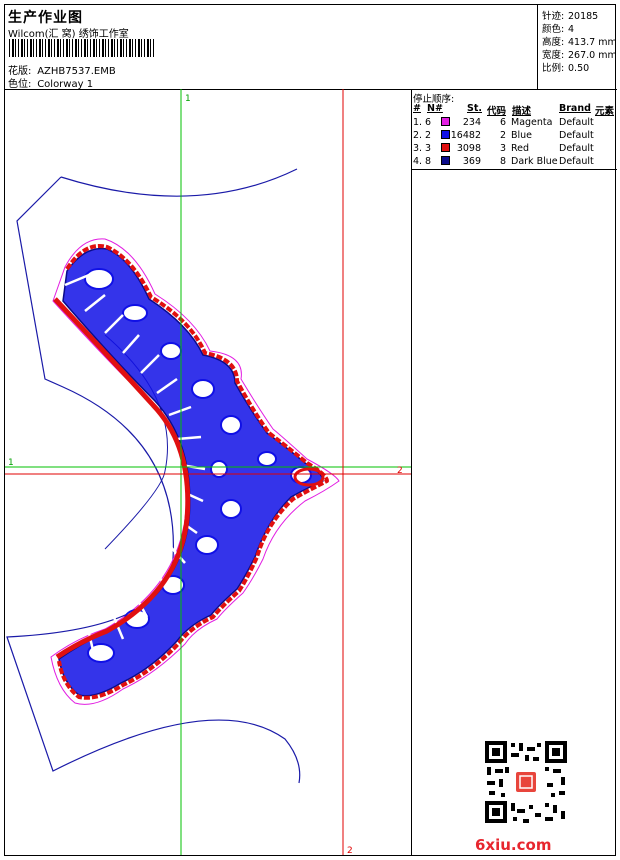  I want to click on stop-index: 3., so click(418, 148).